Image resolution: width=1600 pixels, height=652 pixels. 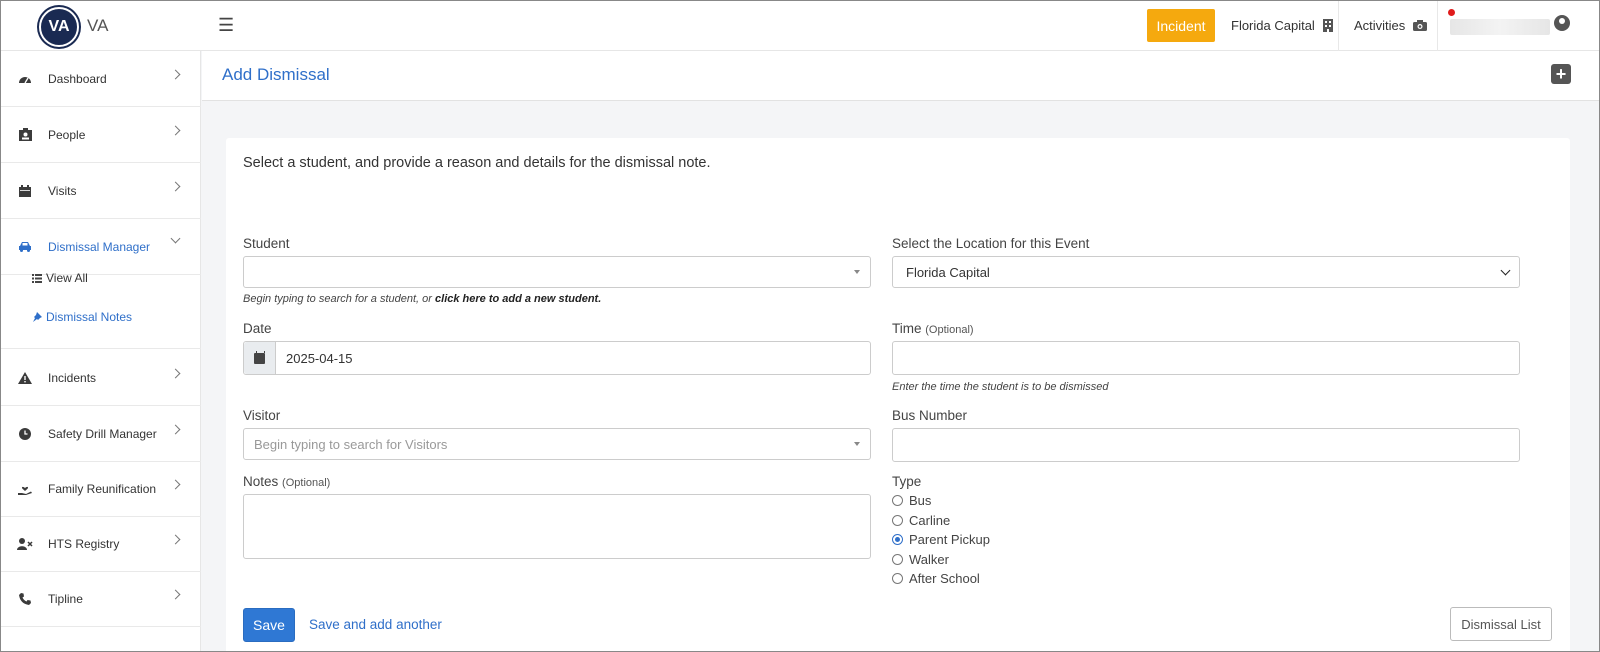 What do you see at coordinates (1206, 272) in the screenshot?
I see `location-select: Florida Capital` at bounding box center [1206, 272].